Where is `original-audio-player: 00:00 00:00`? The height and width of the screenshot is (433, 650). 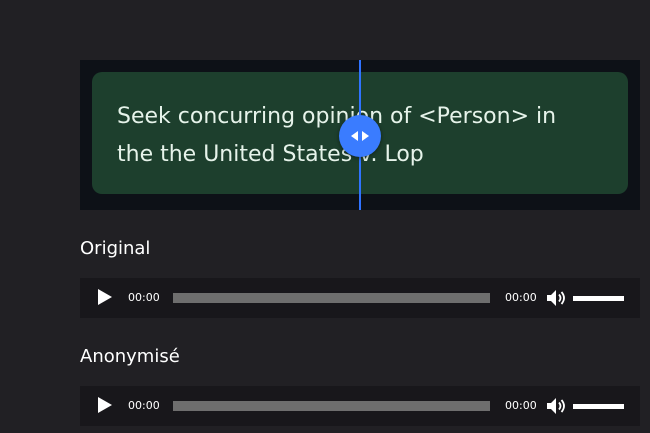 original-audio-player: 00:00 00:00 is located at coordinates (360, 298).